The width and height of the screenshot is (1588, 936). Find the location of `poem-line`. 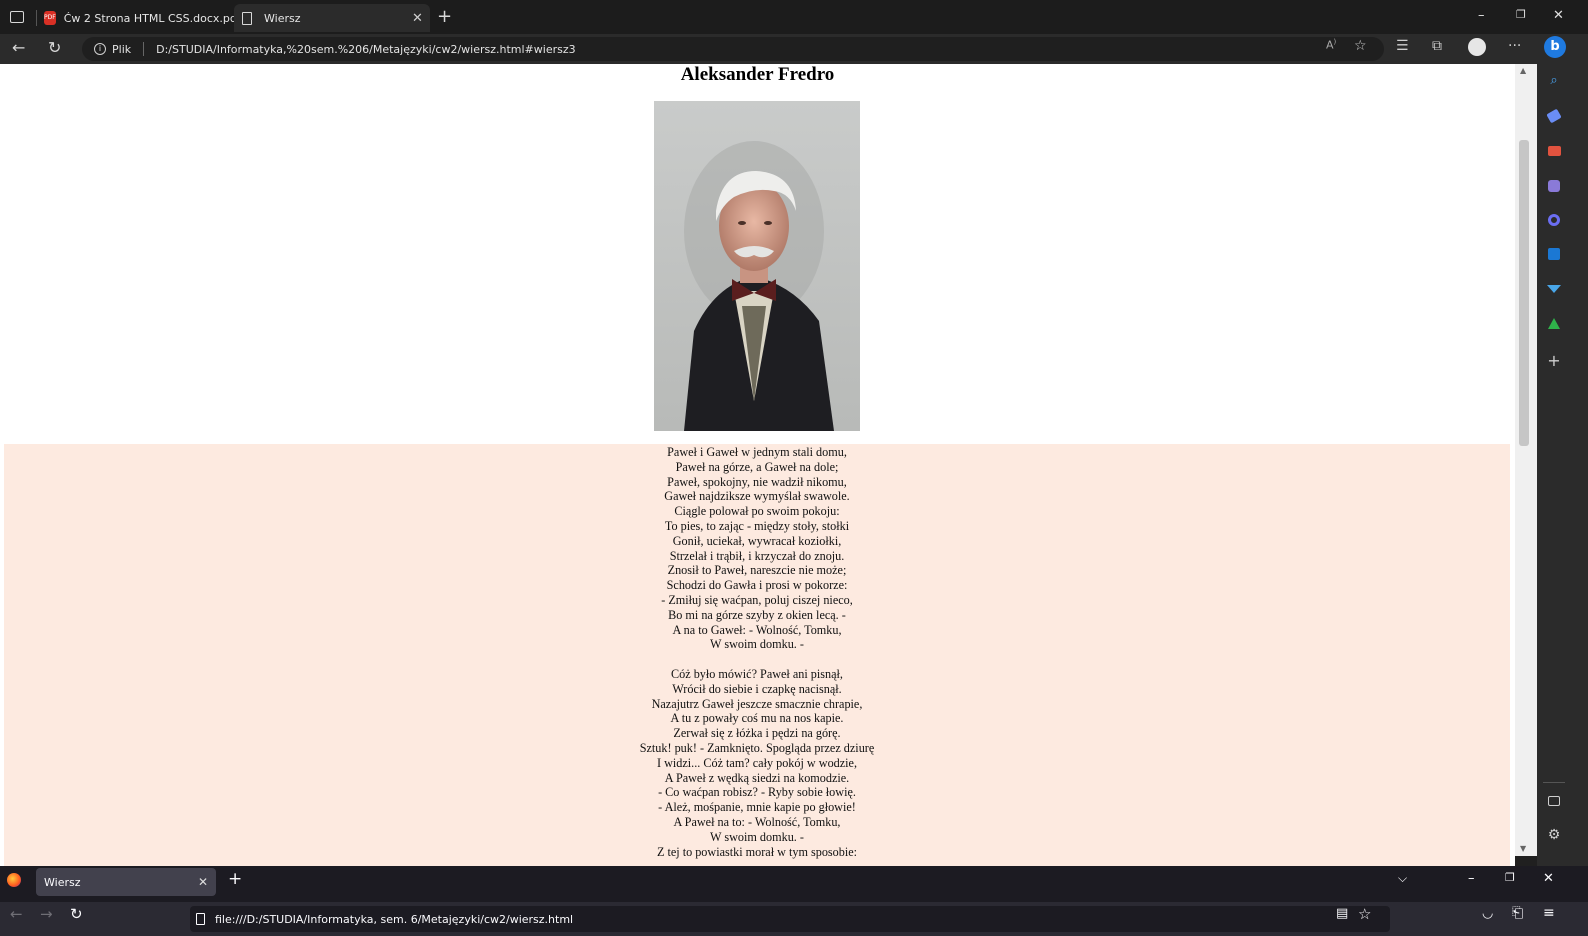

poem-line is located at coordinates (757, 659).